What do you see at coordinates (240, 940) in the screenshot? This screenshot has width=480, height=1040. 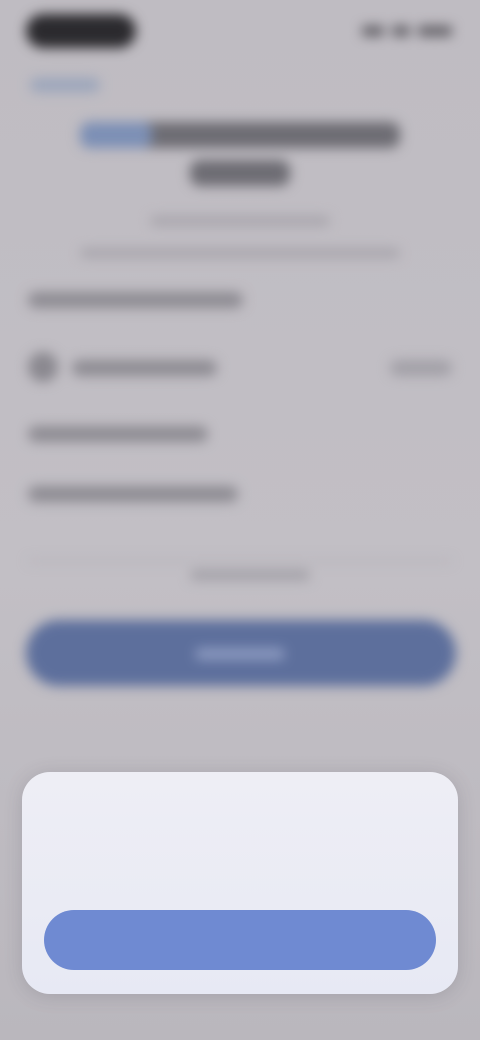 I see `sheet-confirm-button` at bounding box center [240, 940].